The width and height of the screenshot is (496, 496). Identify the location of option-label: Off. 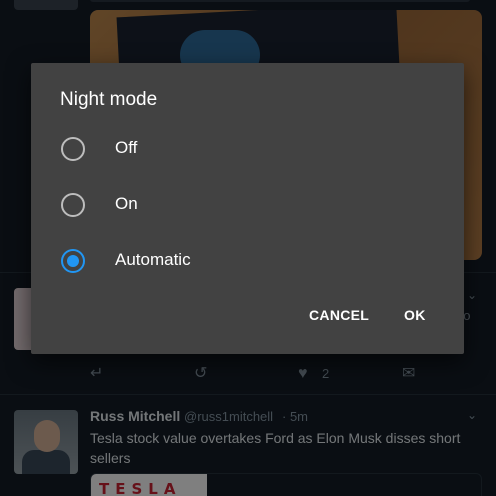
(126, 147).